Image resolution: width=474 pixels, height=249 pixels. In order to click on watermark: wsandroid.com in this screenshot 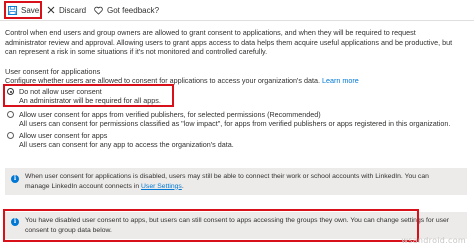, I will do `click(433, 240)`.